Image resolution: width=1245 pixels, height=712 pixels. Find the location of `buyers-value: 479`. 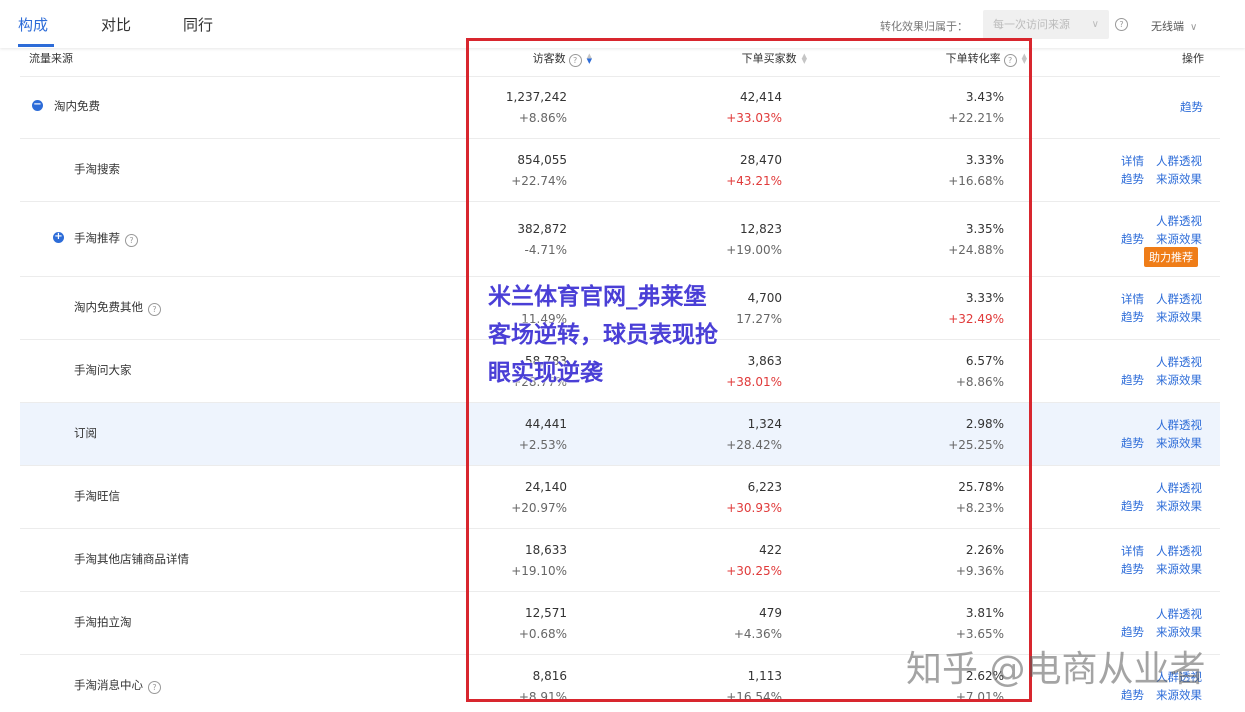

buyers-value: 479 is located at coordinates (770, 613).